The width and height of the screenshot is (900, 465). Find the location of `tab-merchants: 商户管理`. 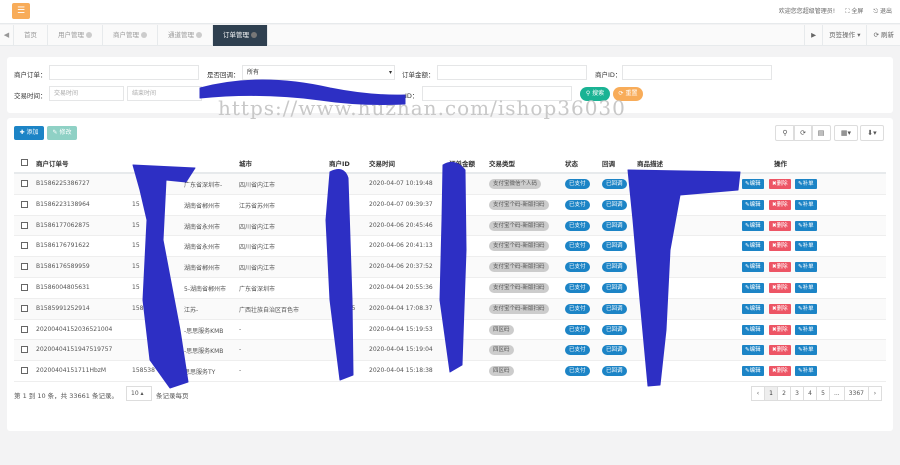

tab-merchants: 商户管理 is located at coordinates (130, 35).